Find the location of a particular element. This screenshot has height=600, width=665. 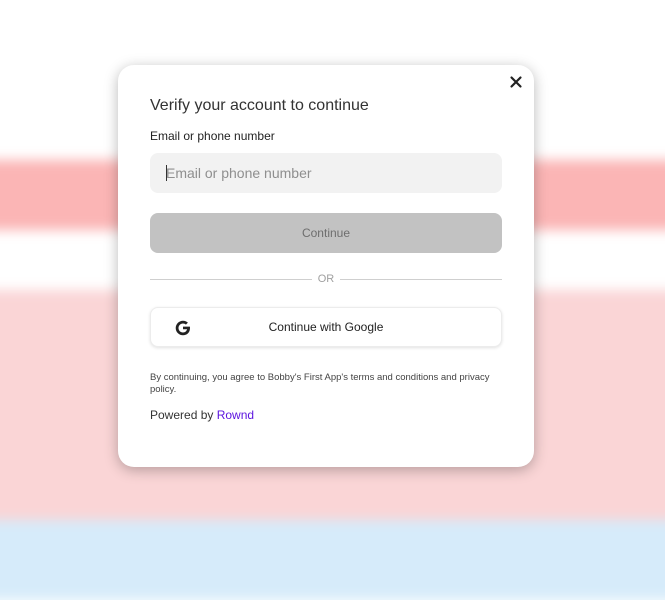

divider-line-right is located at coordinates (421, 279).